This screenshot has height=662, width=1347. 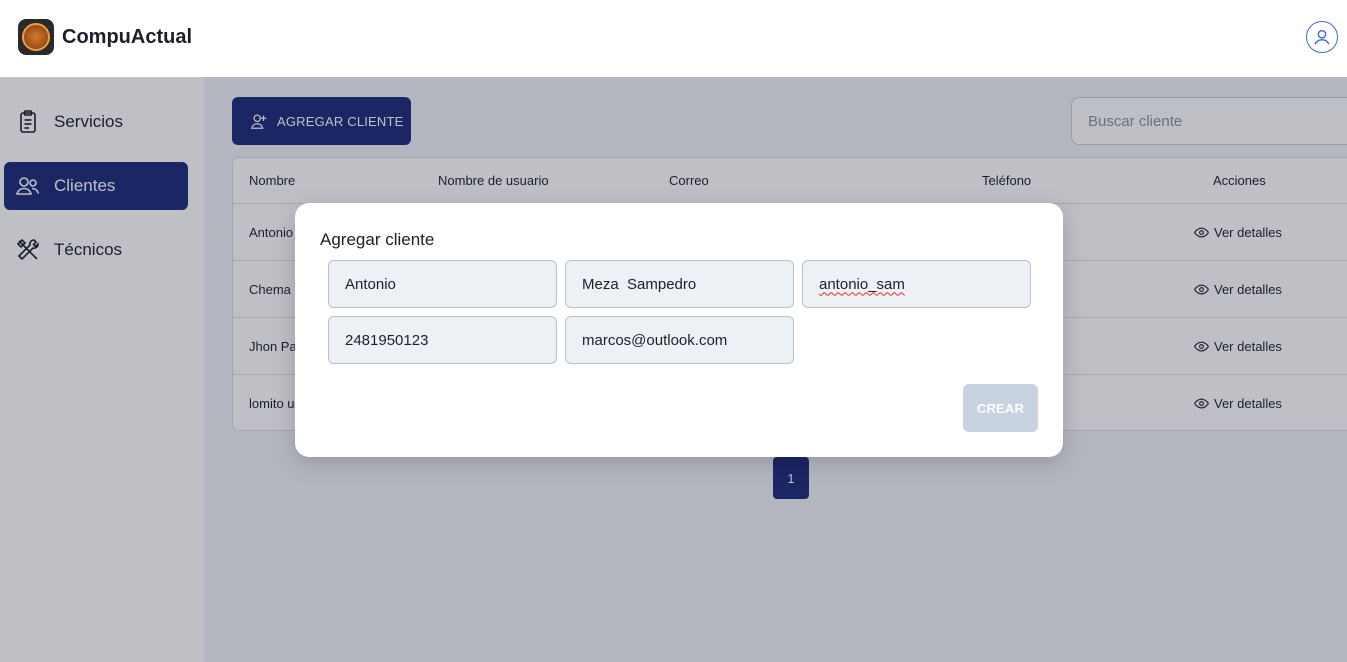 I want to click on first-name-field: Antonio, so click(x=442, y=284).